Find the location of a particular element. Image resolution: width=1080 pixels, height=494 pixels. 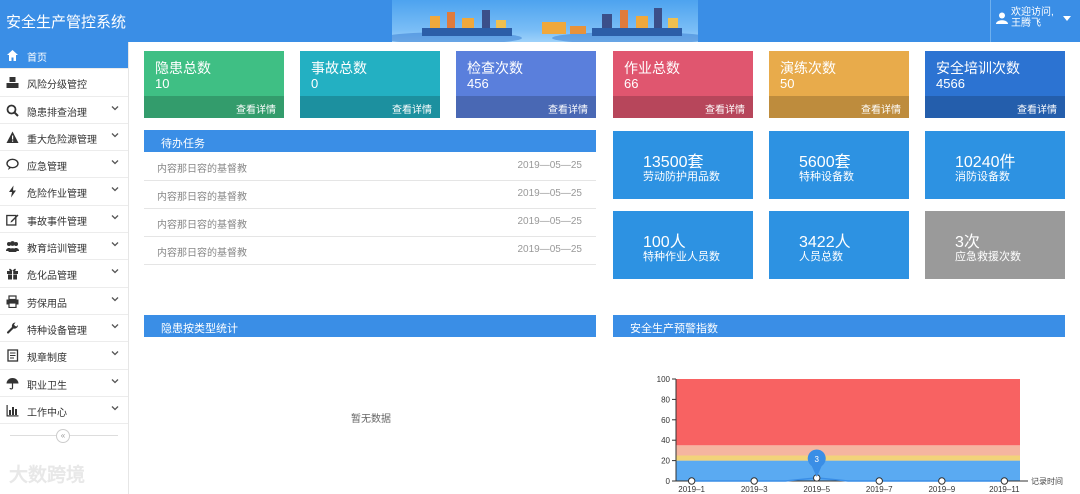

warning-icon is located at coordinates (12, 137).